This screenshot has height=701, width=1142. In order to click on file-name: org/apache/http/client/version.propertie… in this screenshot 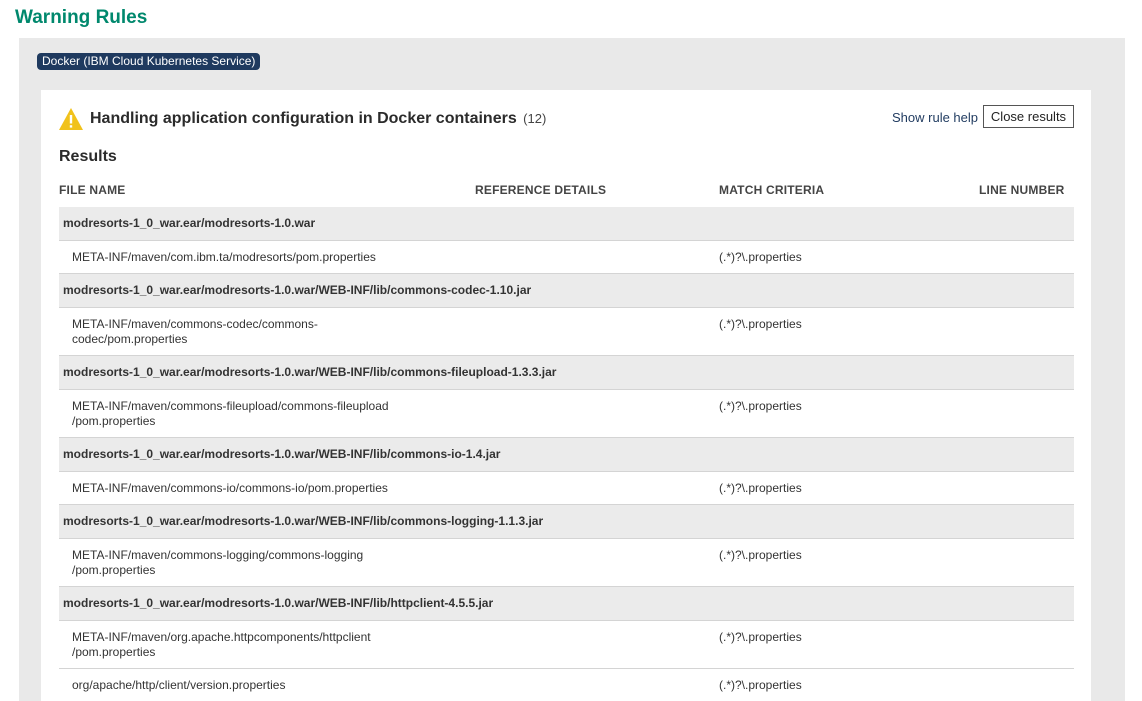, I will do `click(179, 685)`.